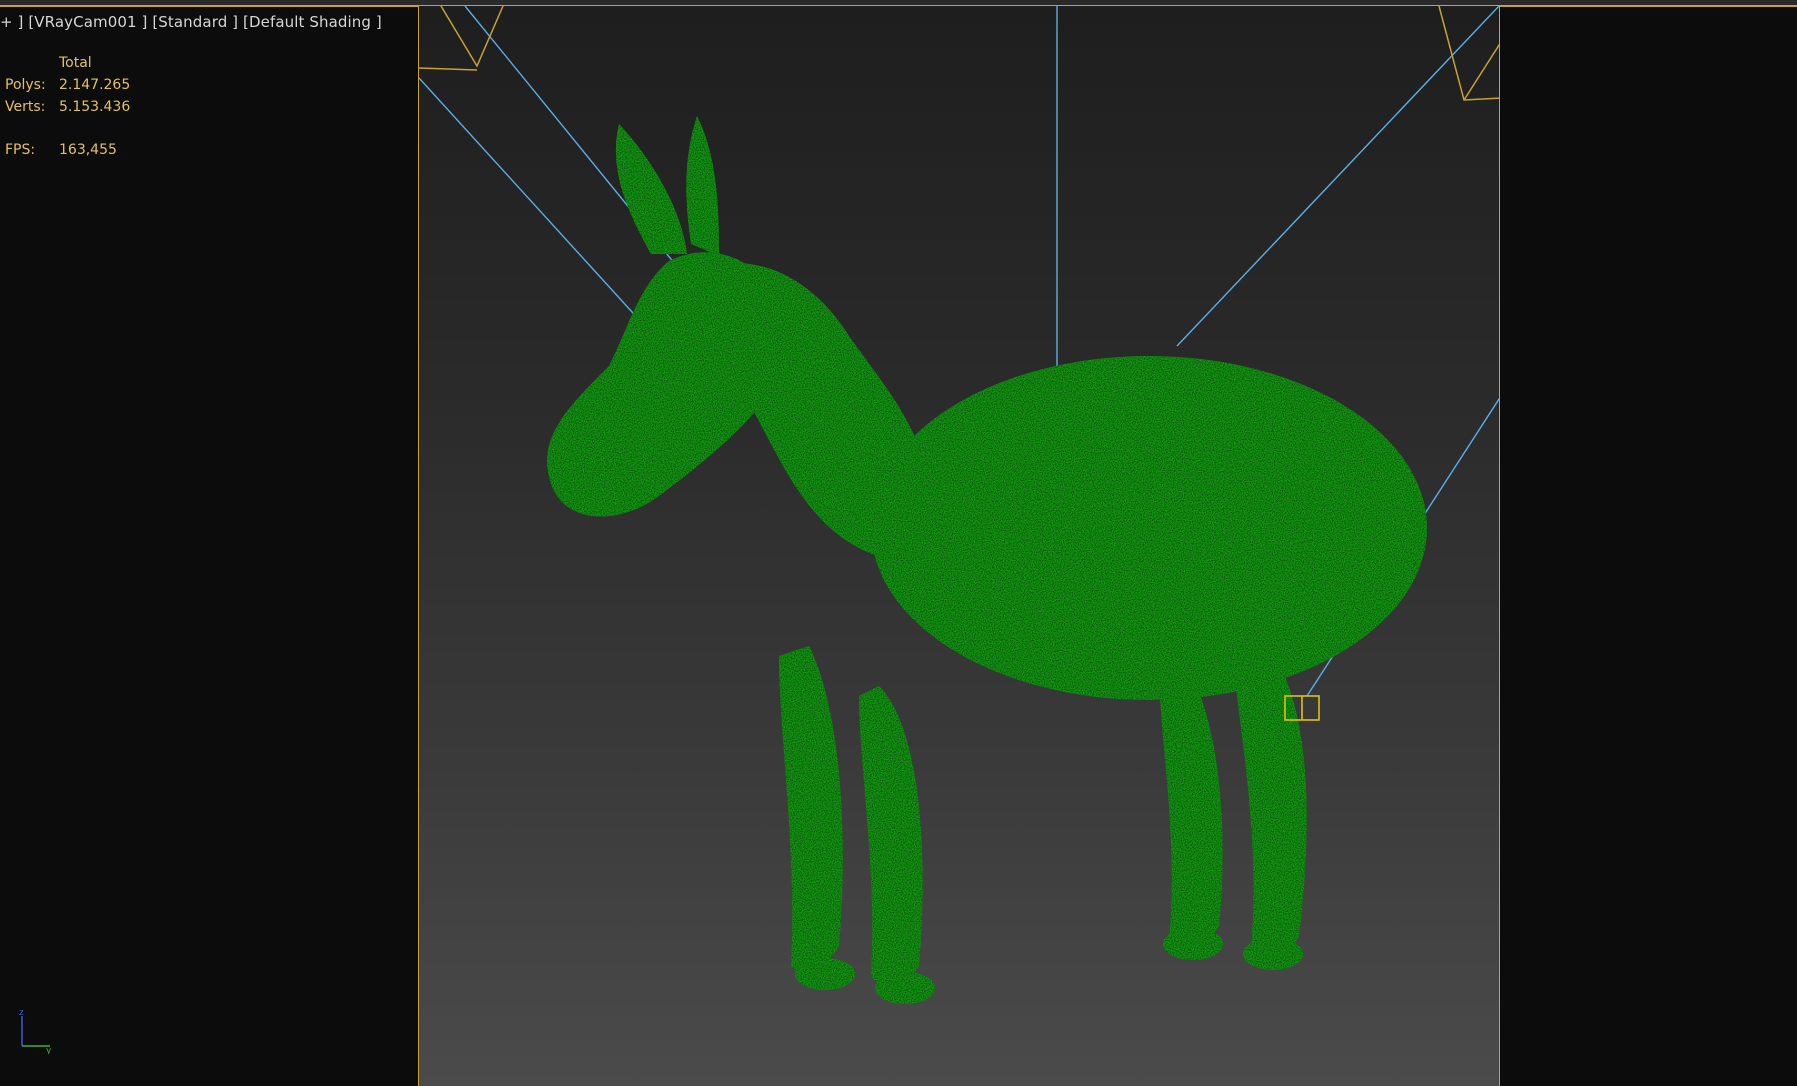 Image resolution: width=1797 pixels, height=1086 pixels. What do you see at coordinates (1149, 528) in the screenshot?
I see `donkey-body` at bounding box center [1149, 528].